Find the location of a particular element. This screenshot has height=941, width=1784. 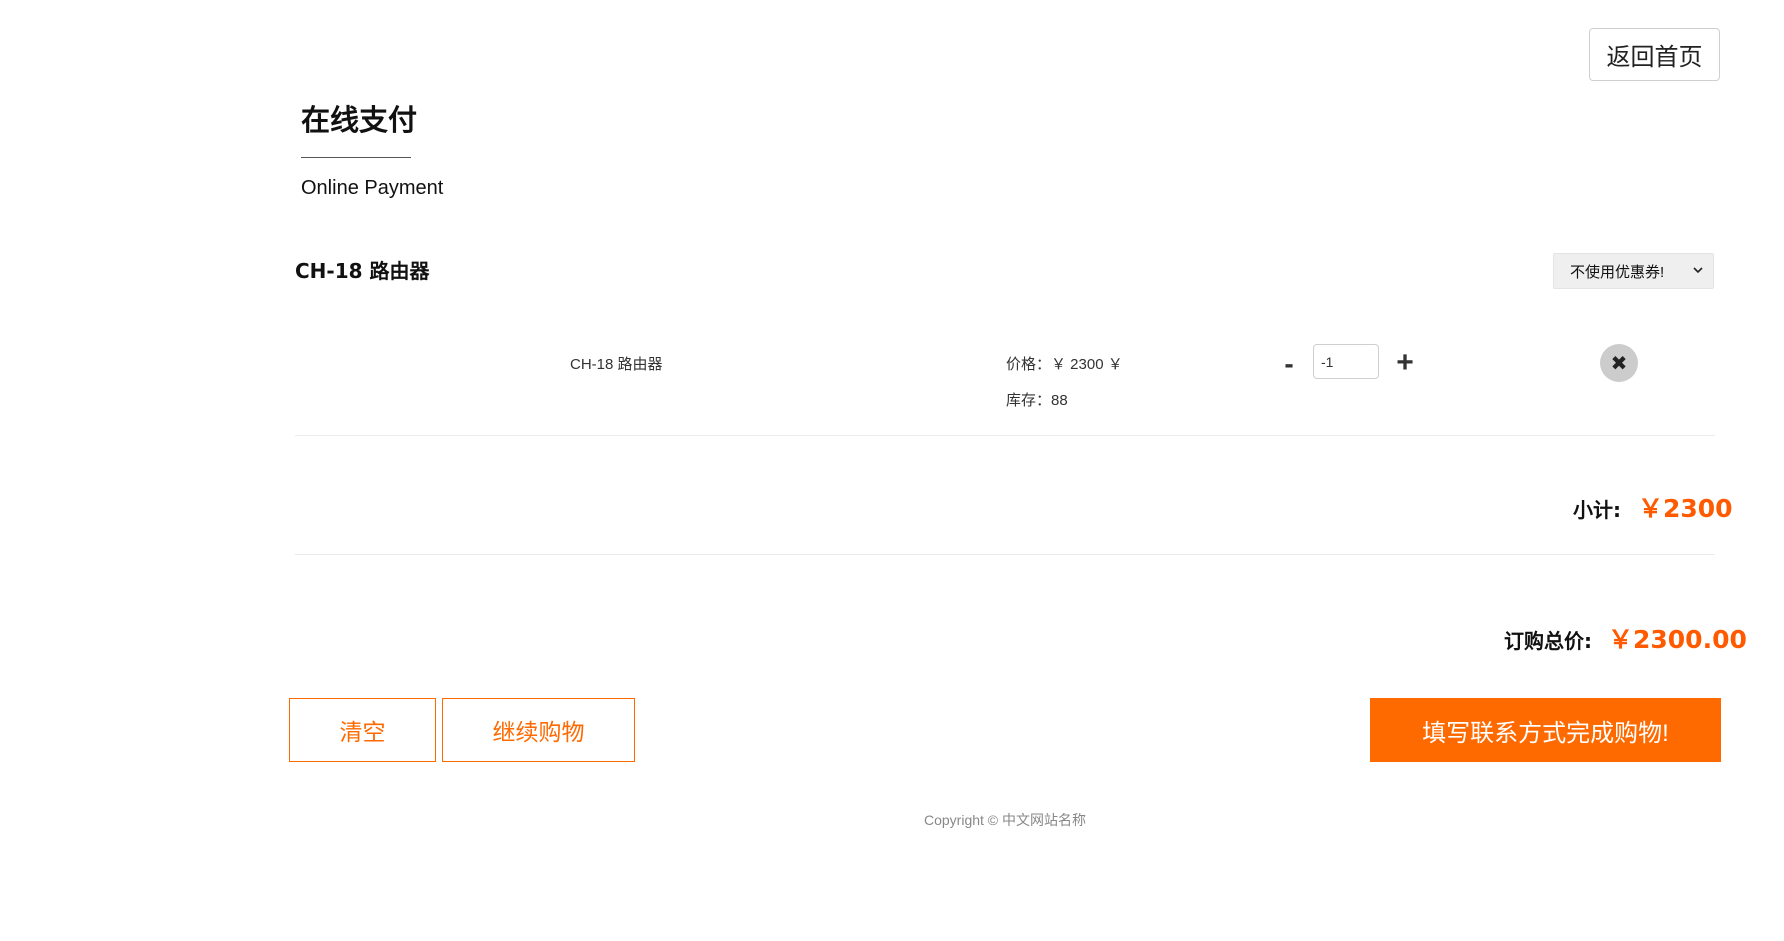

checkout-button: 填写联系方式完成购物! is located at coordinates (1545, 730).